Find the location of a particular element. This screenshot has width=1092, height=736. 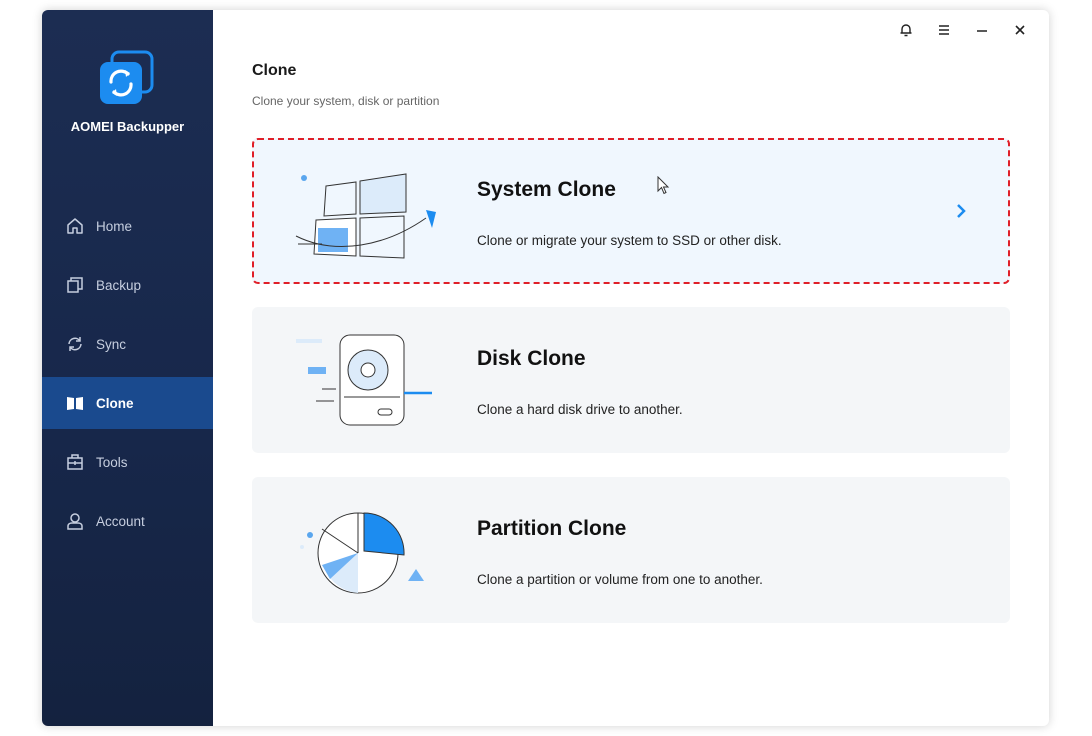

sidebar-item-home: Home is located at coordinates (127, 226).